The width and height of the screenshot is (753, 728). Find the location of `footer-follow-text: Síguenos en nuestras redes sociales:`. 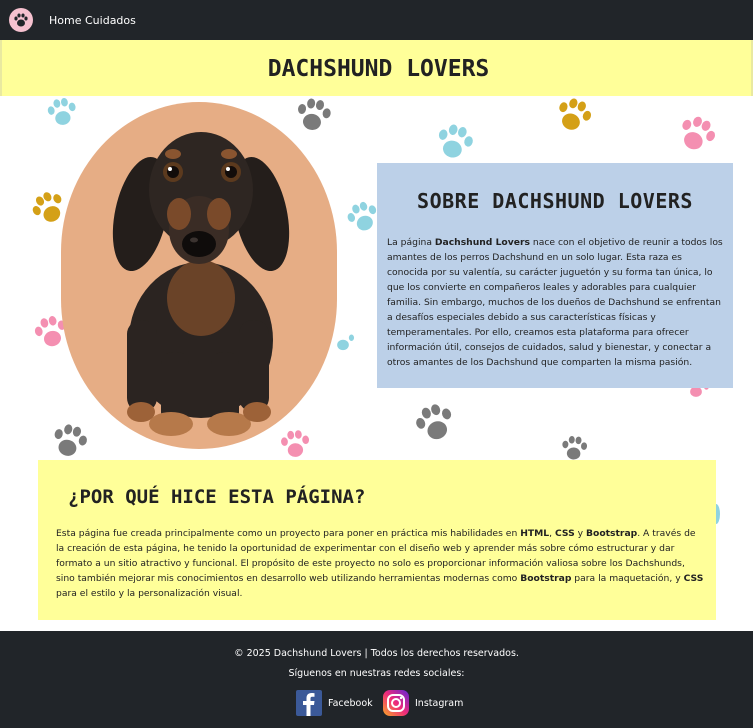

footer-follow-text: Síguenos en nuestras redes sociales: is located at coordinates (376, 673).